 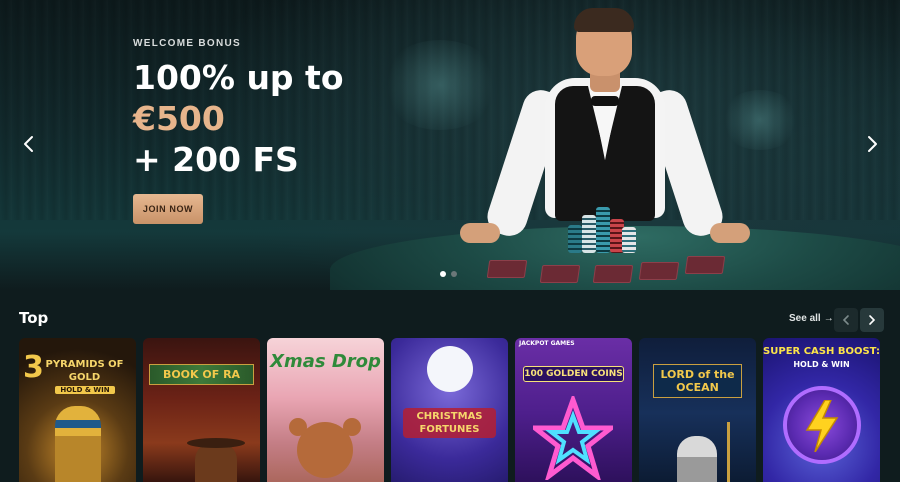 What do you see at coordinates (828, 318) in the screenshot?
I see `arrow-right-icon: →` at bounding box center [828, 318].